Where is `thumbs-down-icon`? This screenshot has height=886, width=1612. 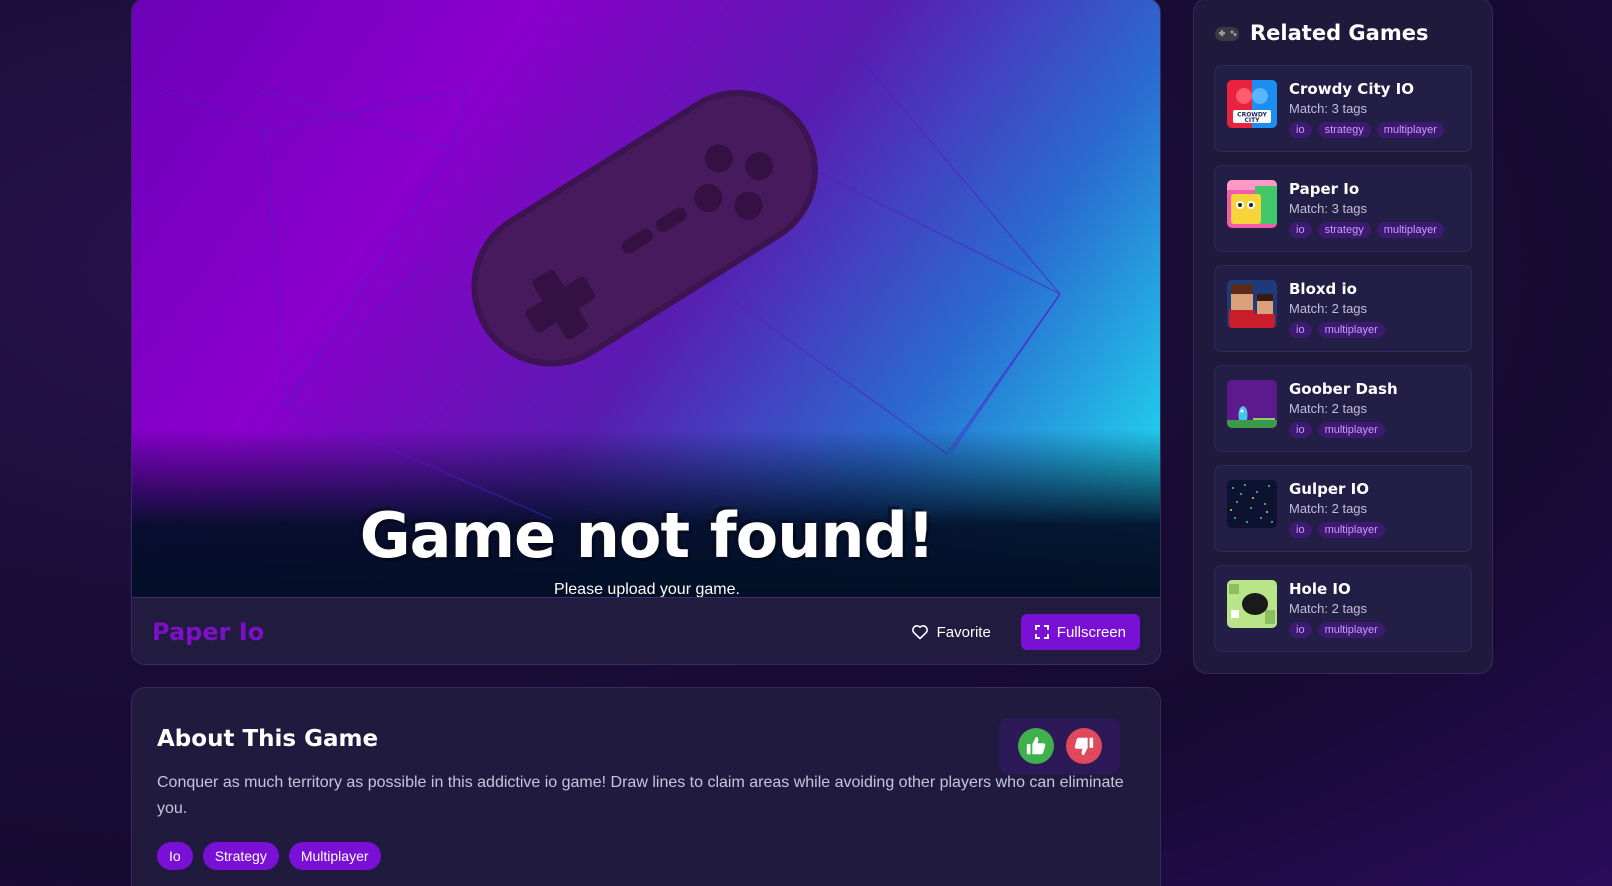
thumbs-down-icon is located at coordinates (1083, 746).